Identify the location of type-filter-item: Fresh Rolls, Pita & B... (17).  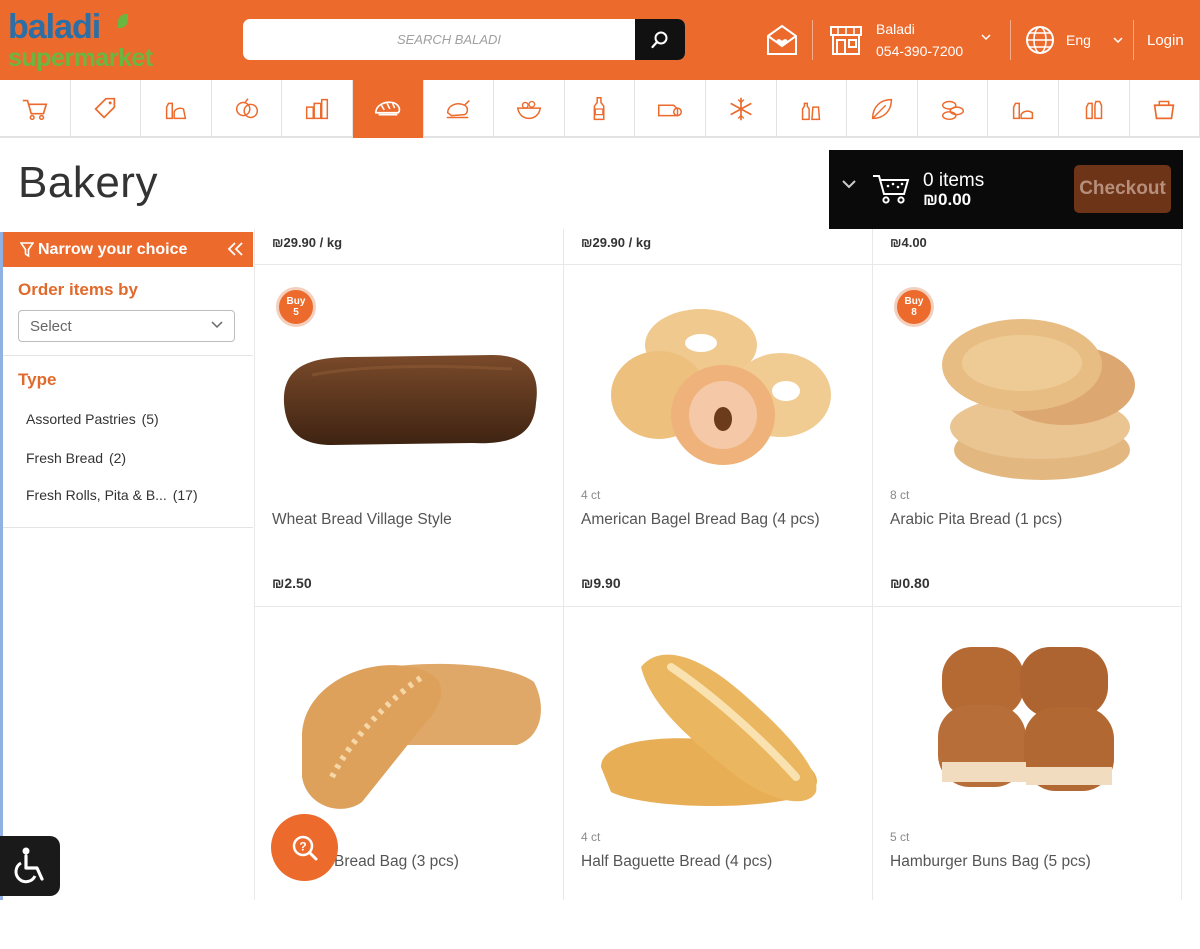
(112, 495).